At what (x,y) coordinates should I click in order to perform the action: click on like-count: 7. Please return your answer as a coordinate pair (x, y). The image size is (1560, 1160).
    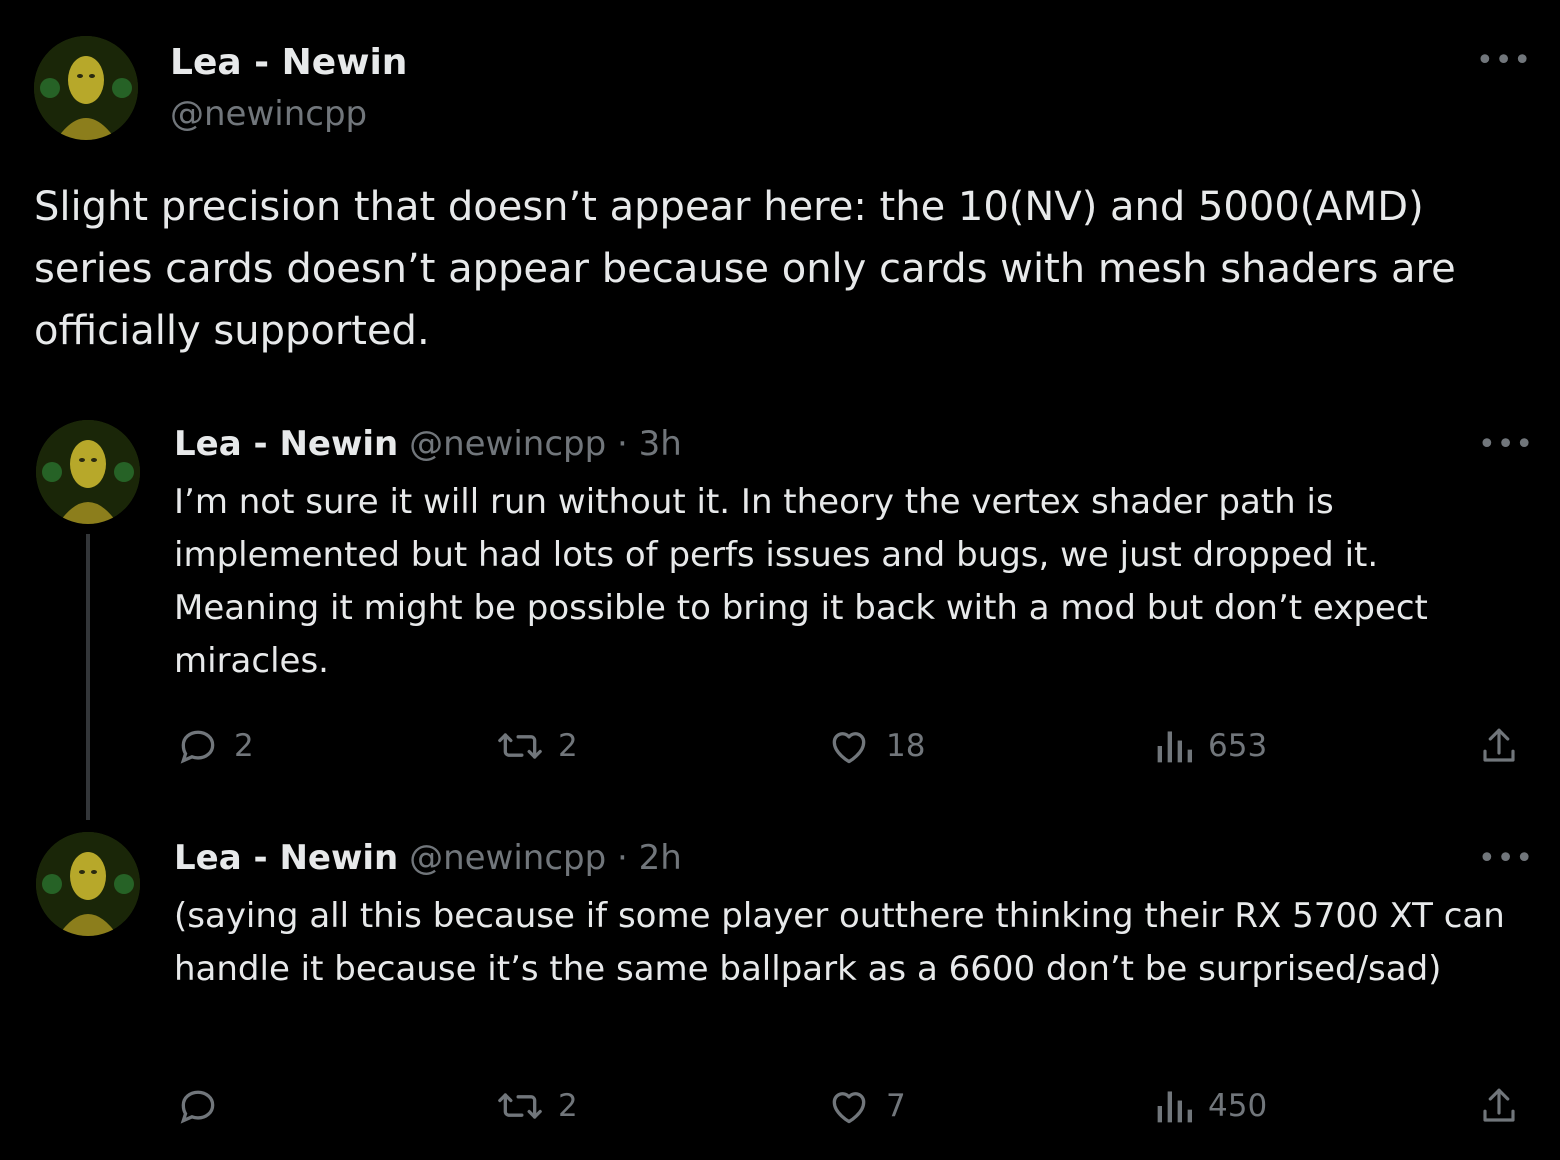
    Looking at the image, I should click on (896, 1106).